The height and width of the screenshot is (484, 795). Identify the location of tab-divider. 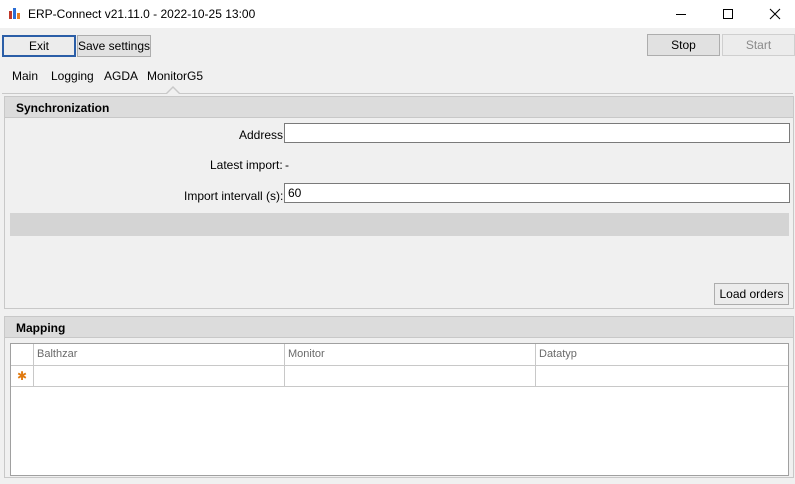
(397, 93).